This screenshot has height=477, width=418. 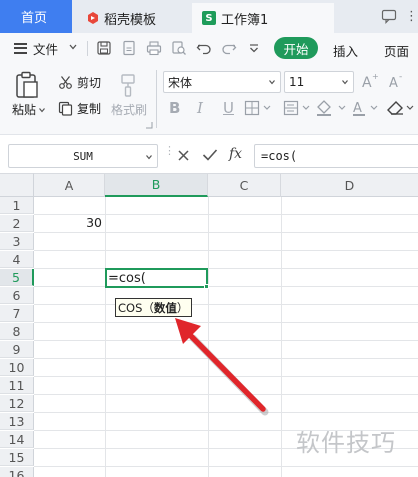 What do you see at coordinates (297, 82) in the screenshot?
I see `font-size-value: 11` at bounding box center [297, 82].